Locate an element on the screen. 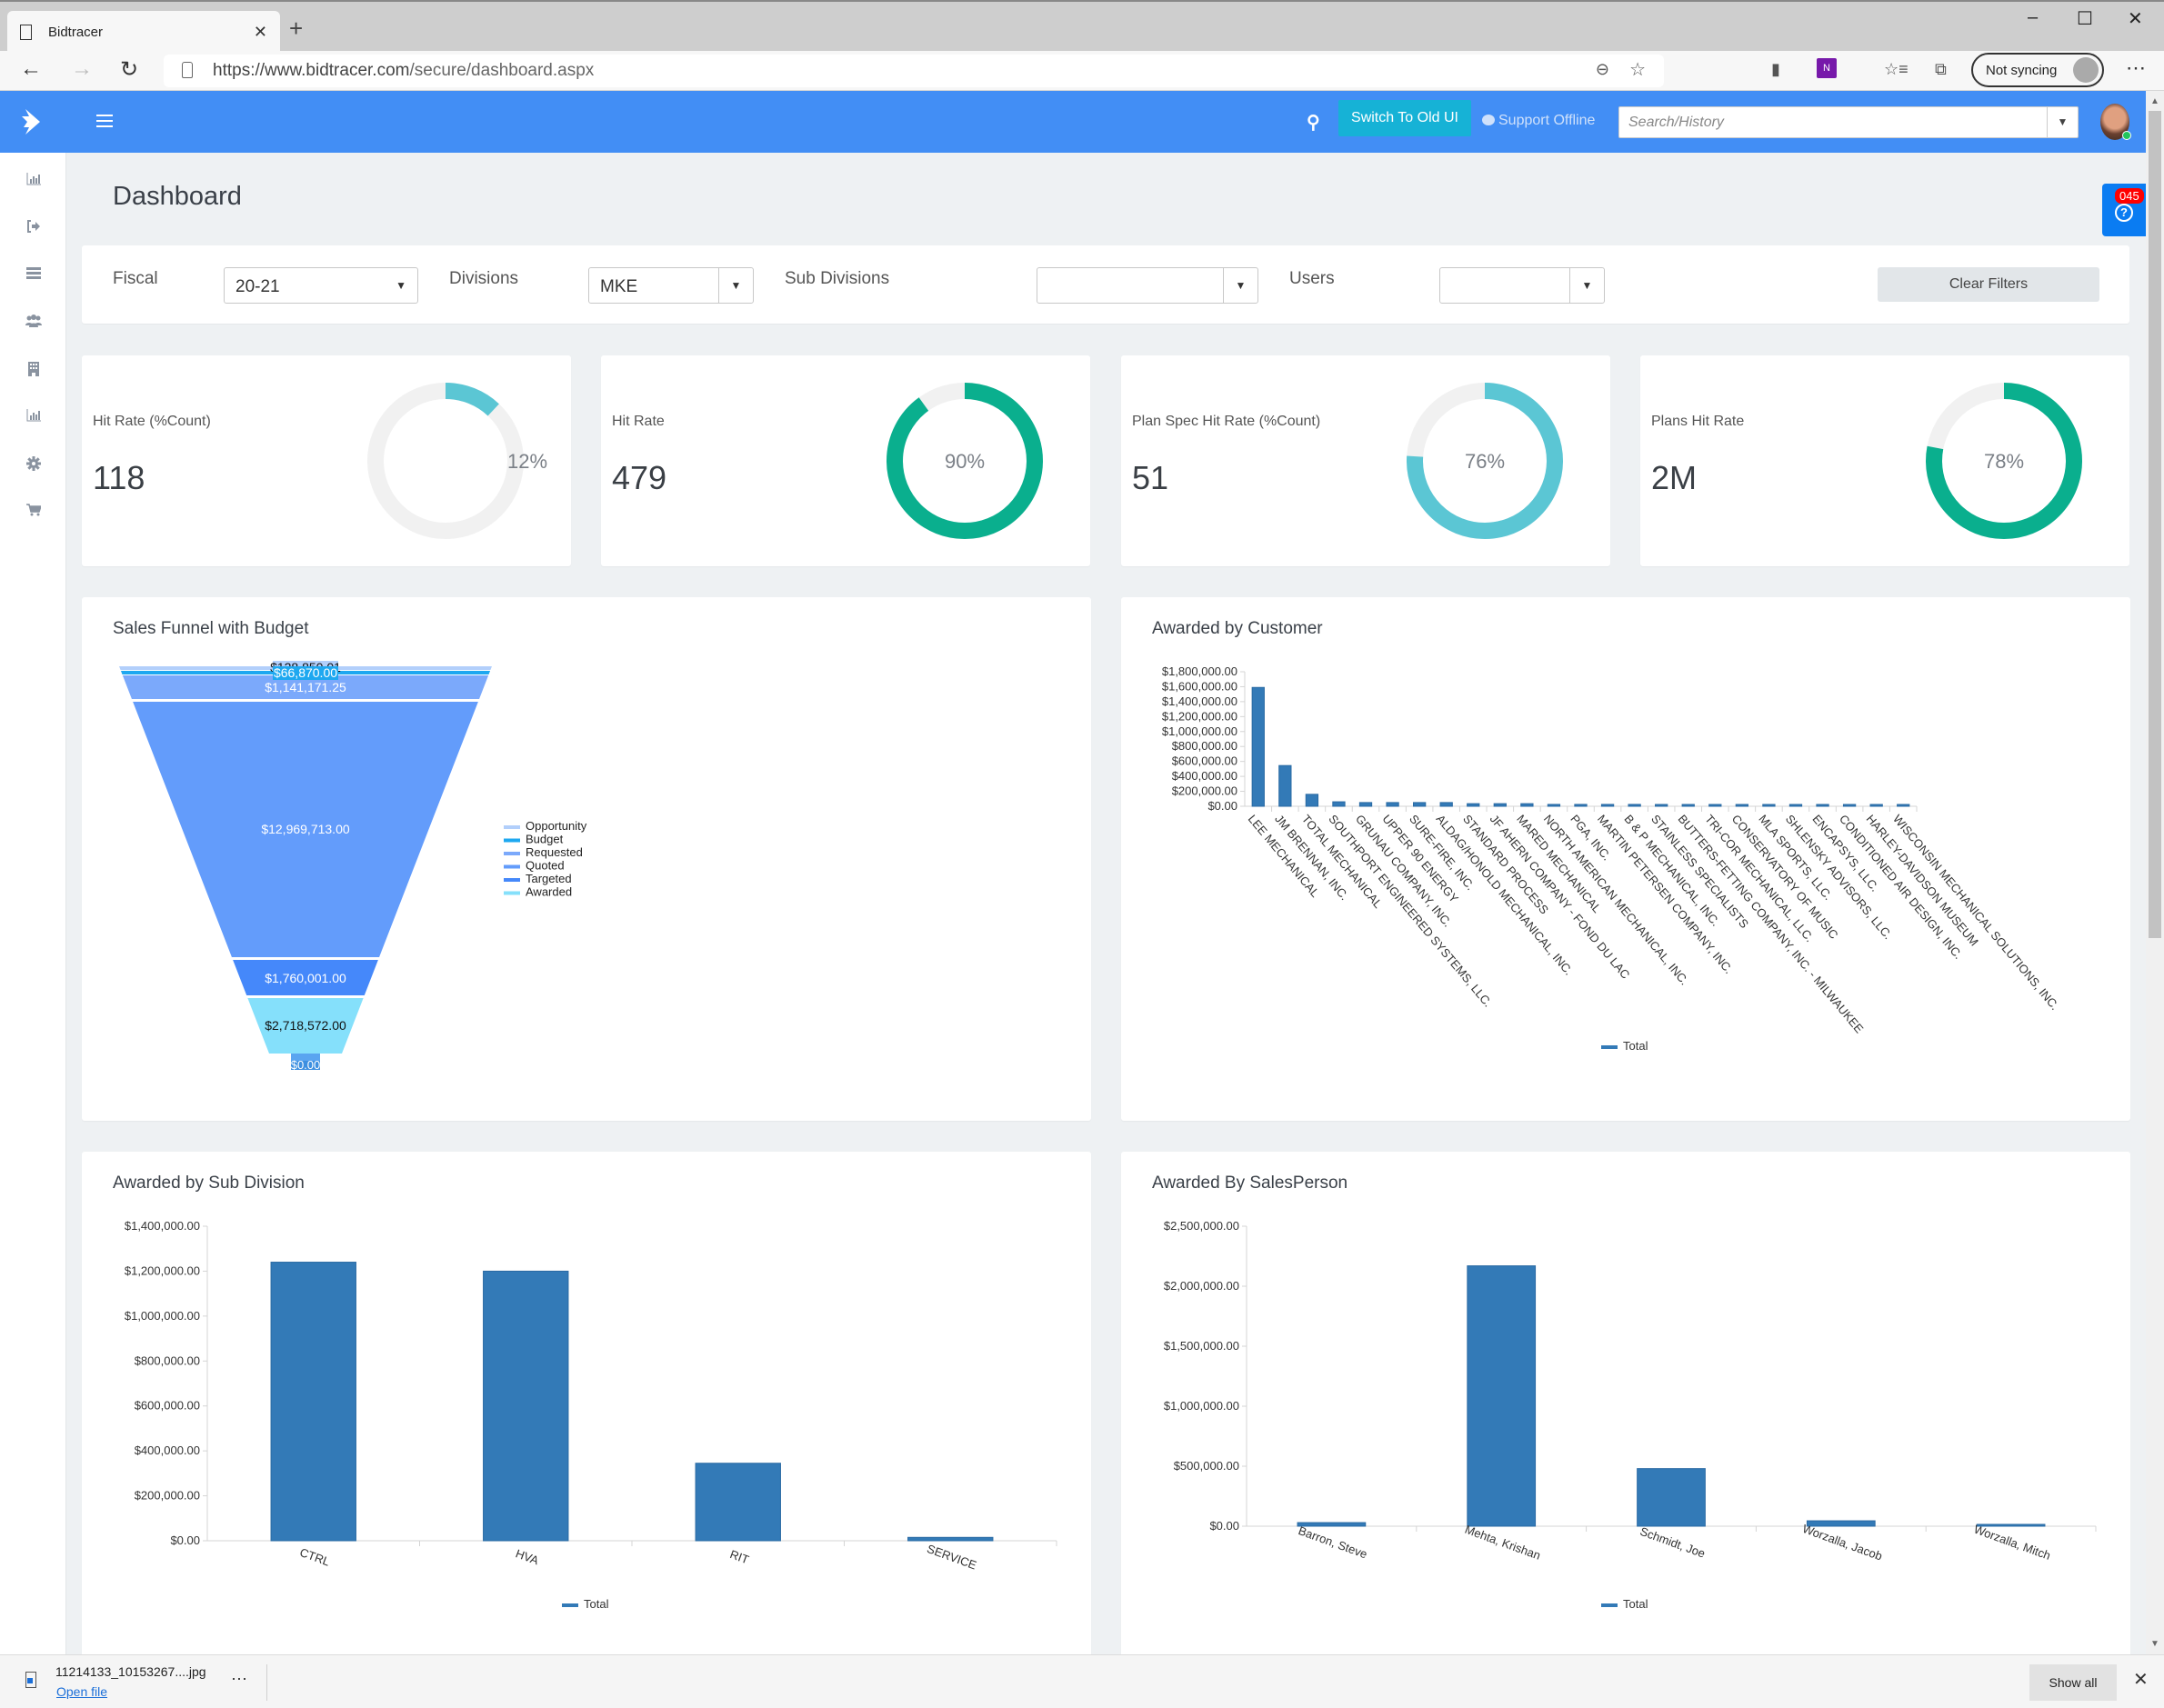 The width and height of the screenshot is (2164, 1708). subdivisions-label: Sub Divisions is located at coordinates (837, 279).